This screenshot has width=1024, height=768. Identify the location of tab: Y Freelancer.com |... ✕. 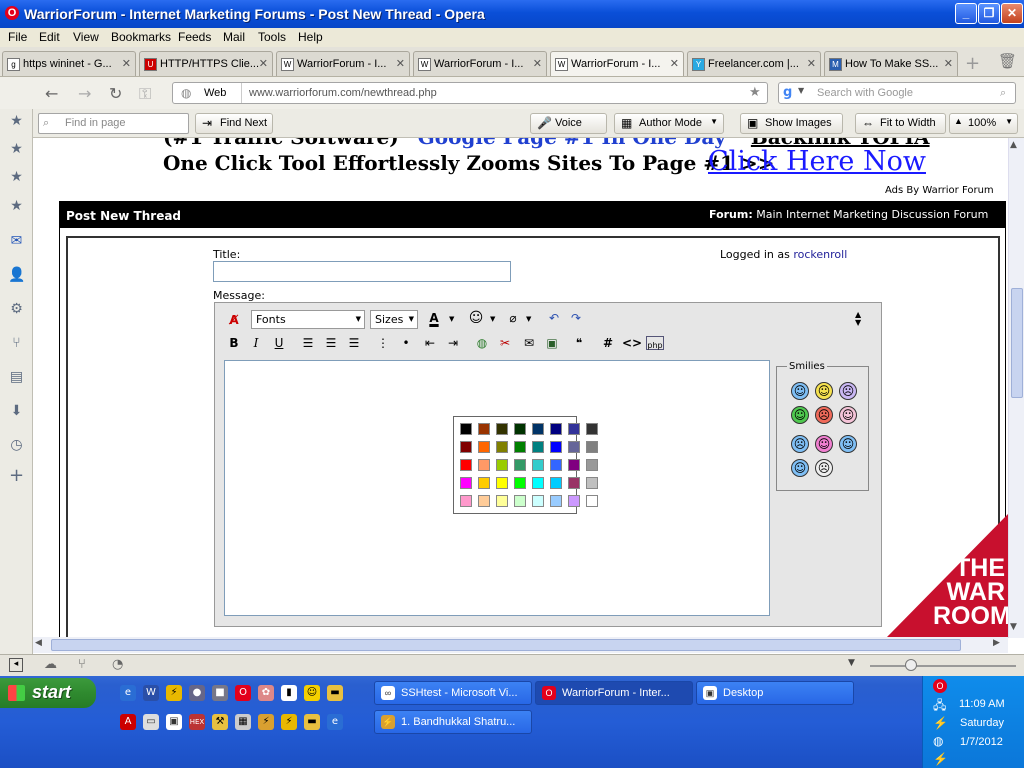
(754, 63).